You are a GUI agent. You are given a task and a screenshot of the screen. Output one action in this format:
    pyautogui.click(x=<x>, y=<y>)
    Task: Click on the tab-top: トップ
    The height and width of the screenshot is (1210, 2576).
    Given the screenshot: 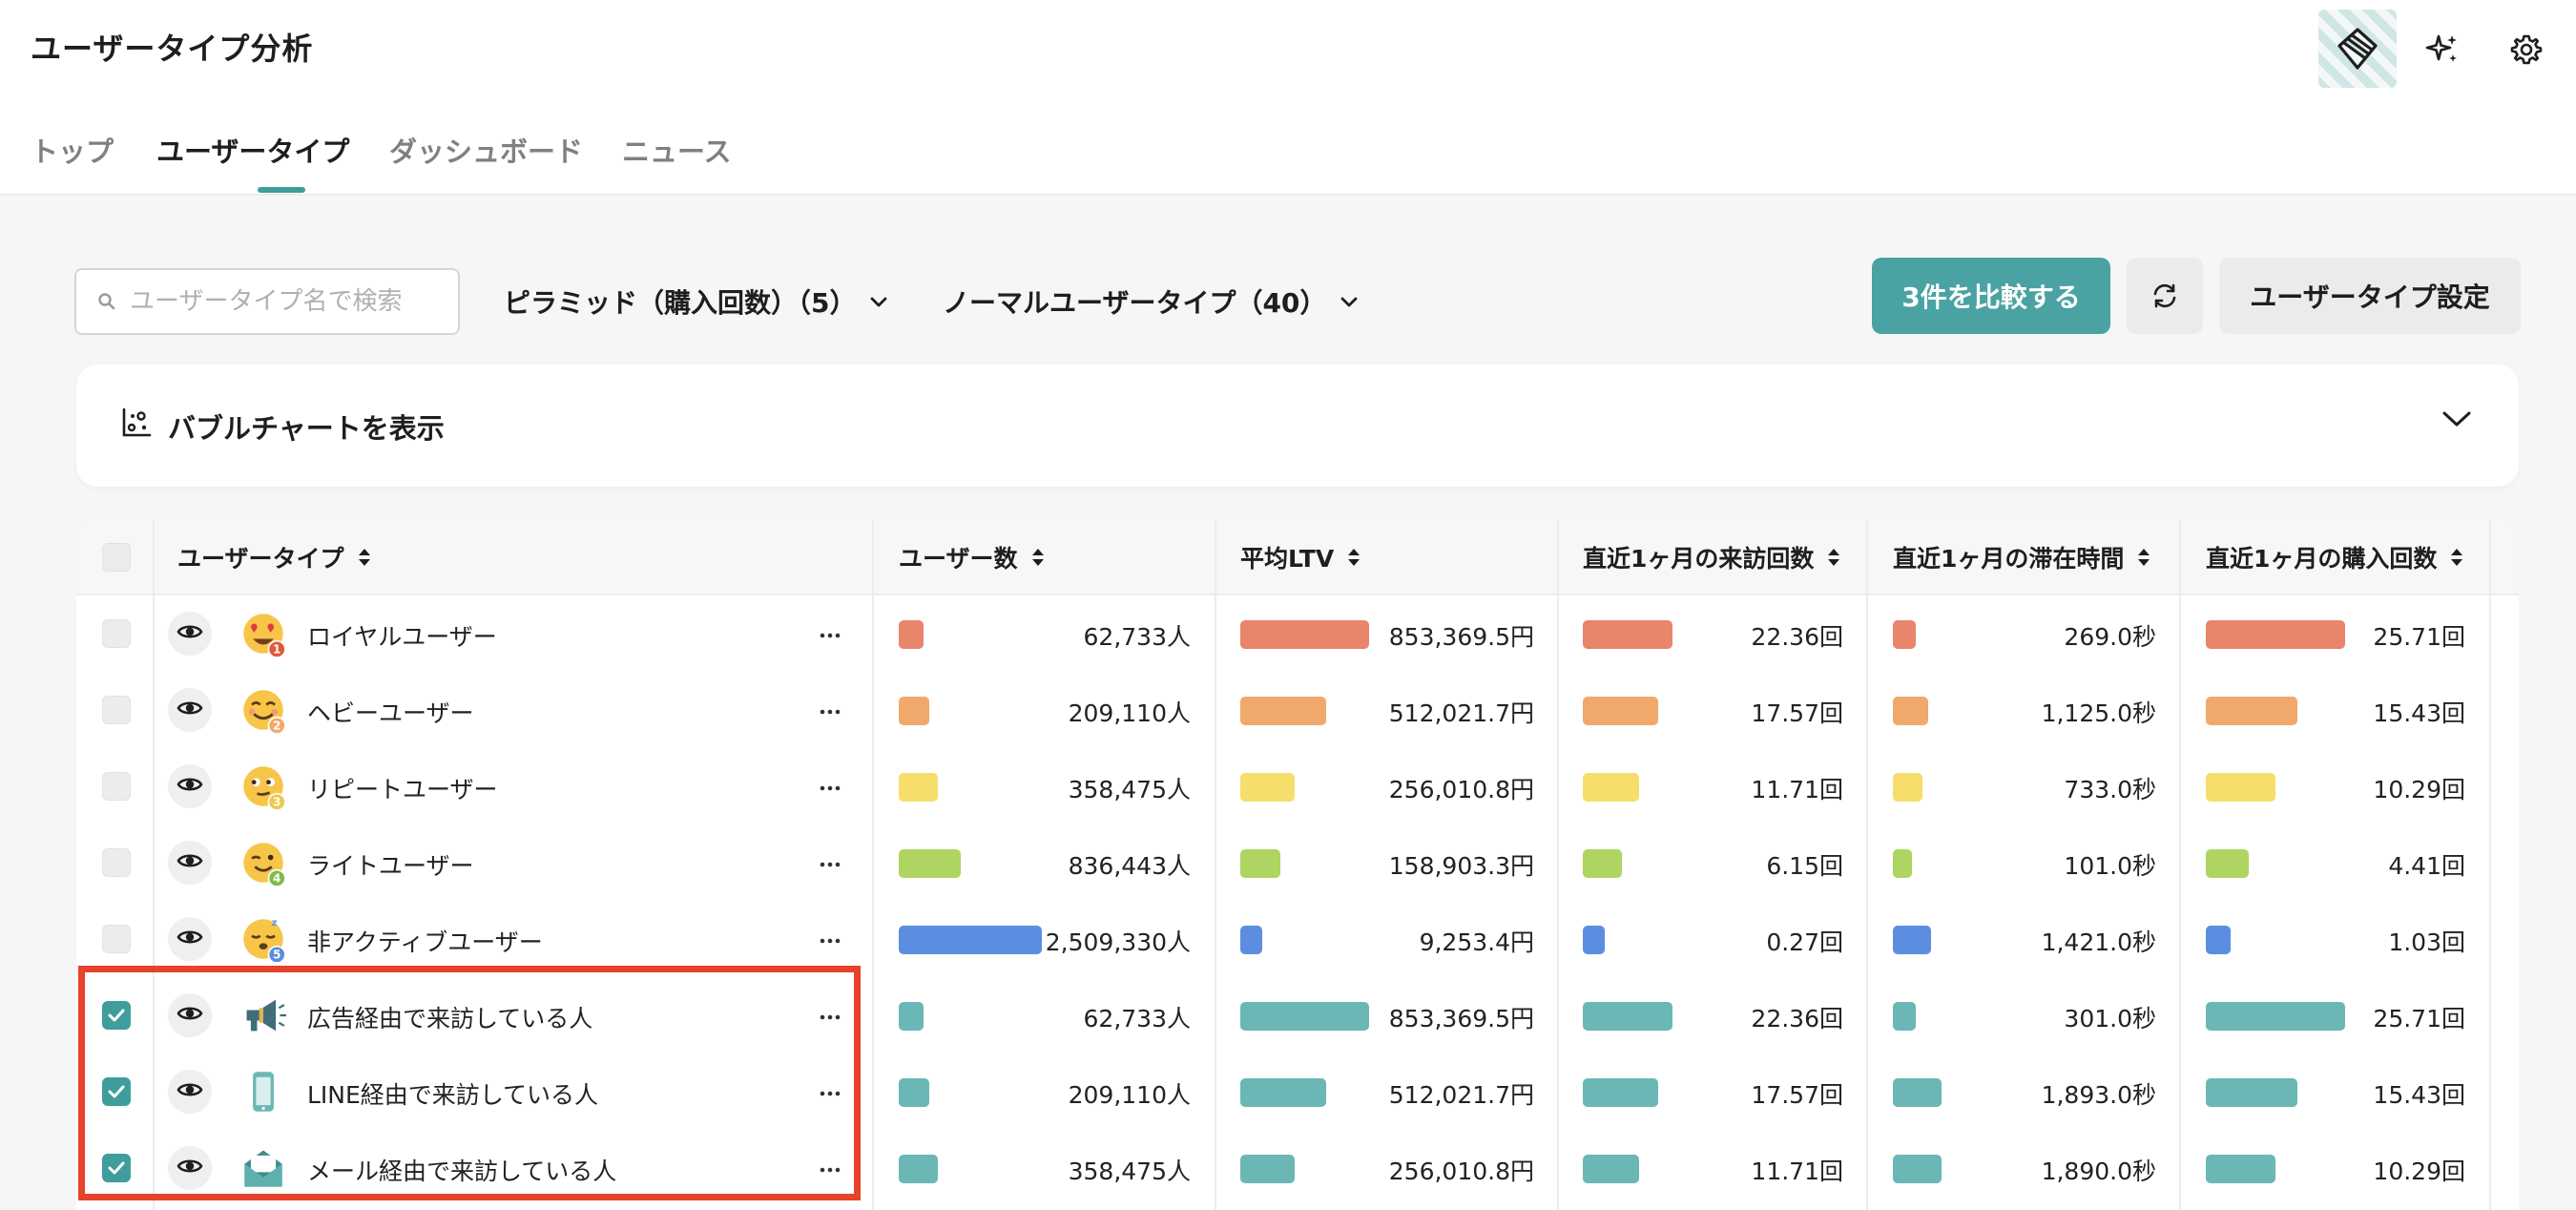 What is the action you would take?
    pyautogui.click(x=72, y=150)
    